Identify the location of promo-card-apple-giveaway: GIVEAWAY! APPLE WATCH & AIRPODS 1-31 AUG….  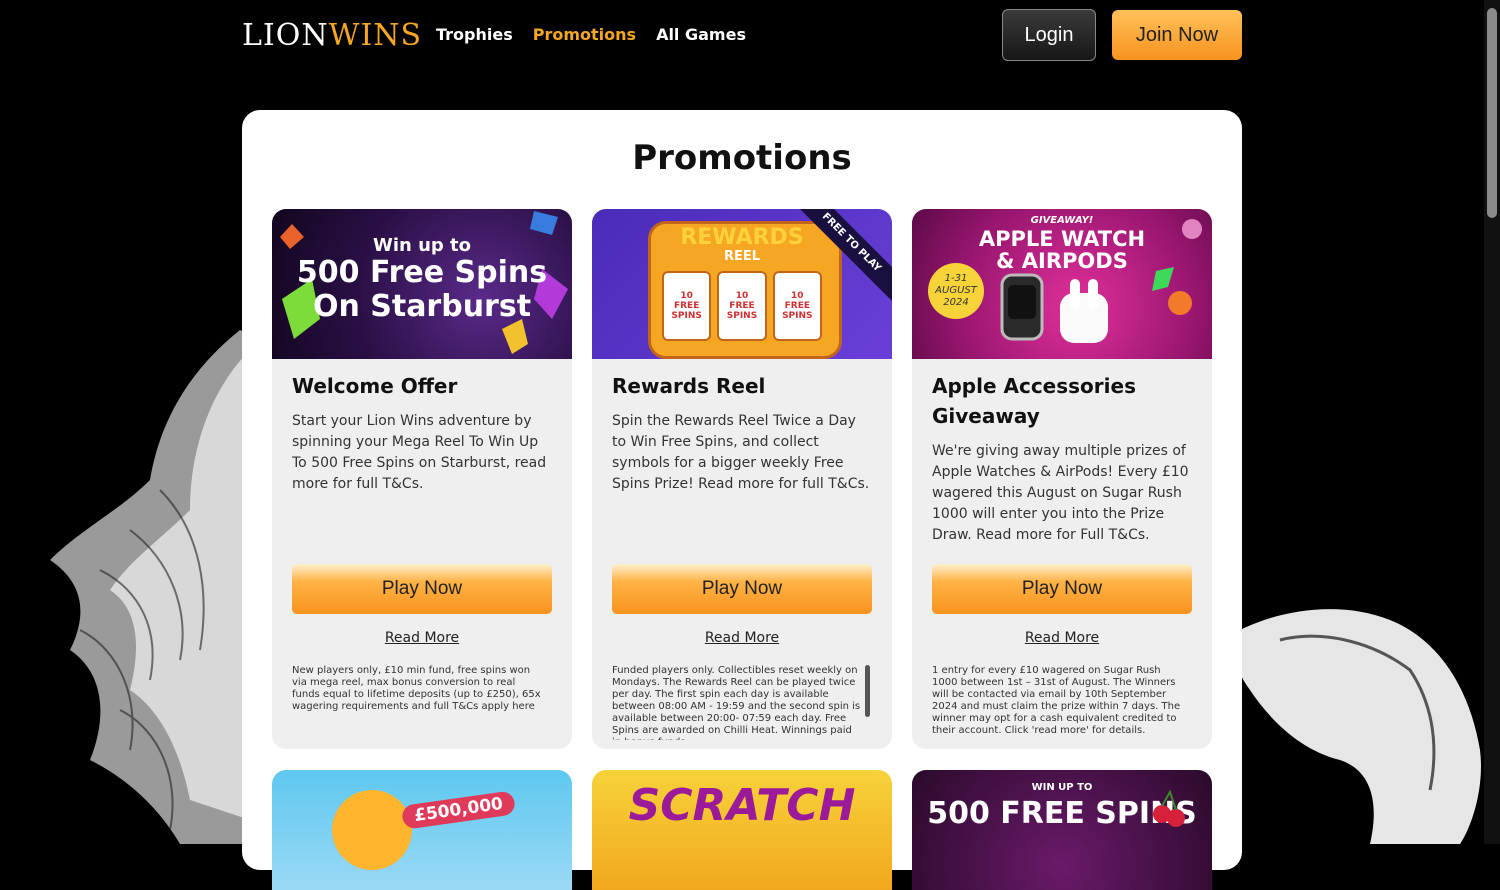
(1062, 479).